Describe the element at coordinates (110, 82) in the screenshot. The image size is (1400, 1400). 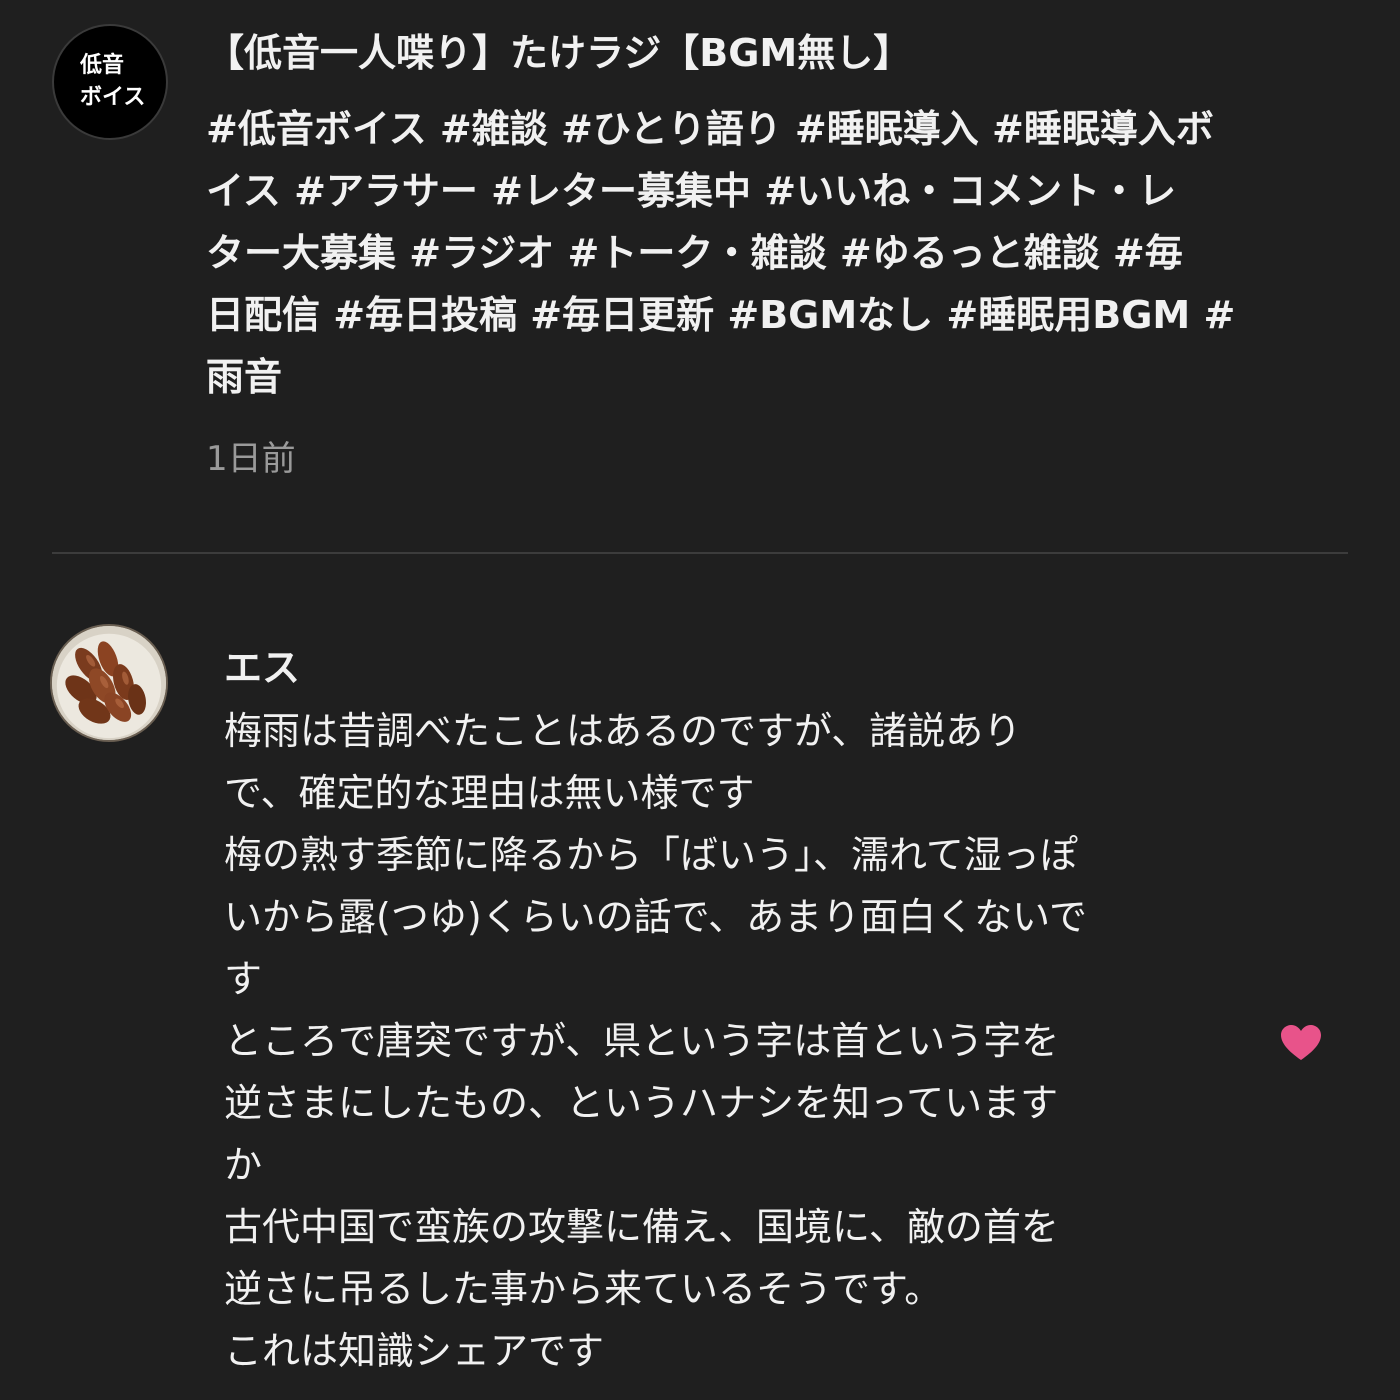
I see `channel-avatar: 低音 ボイス` at that location.